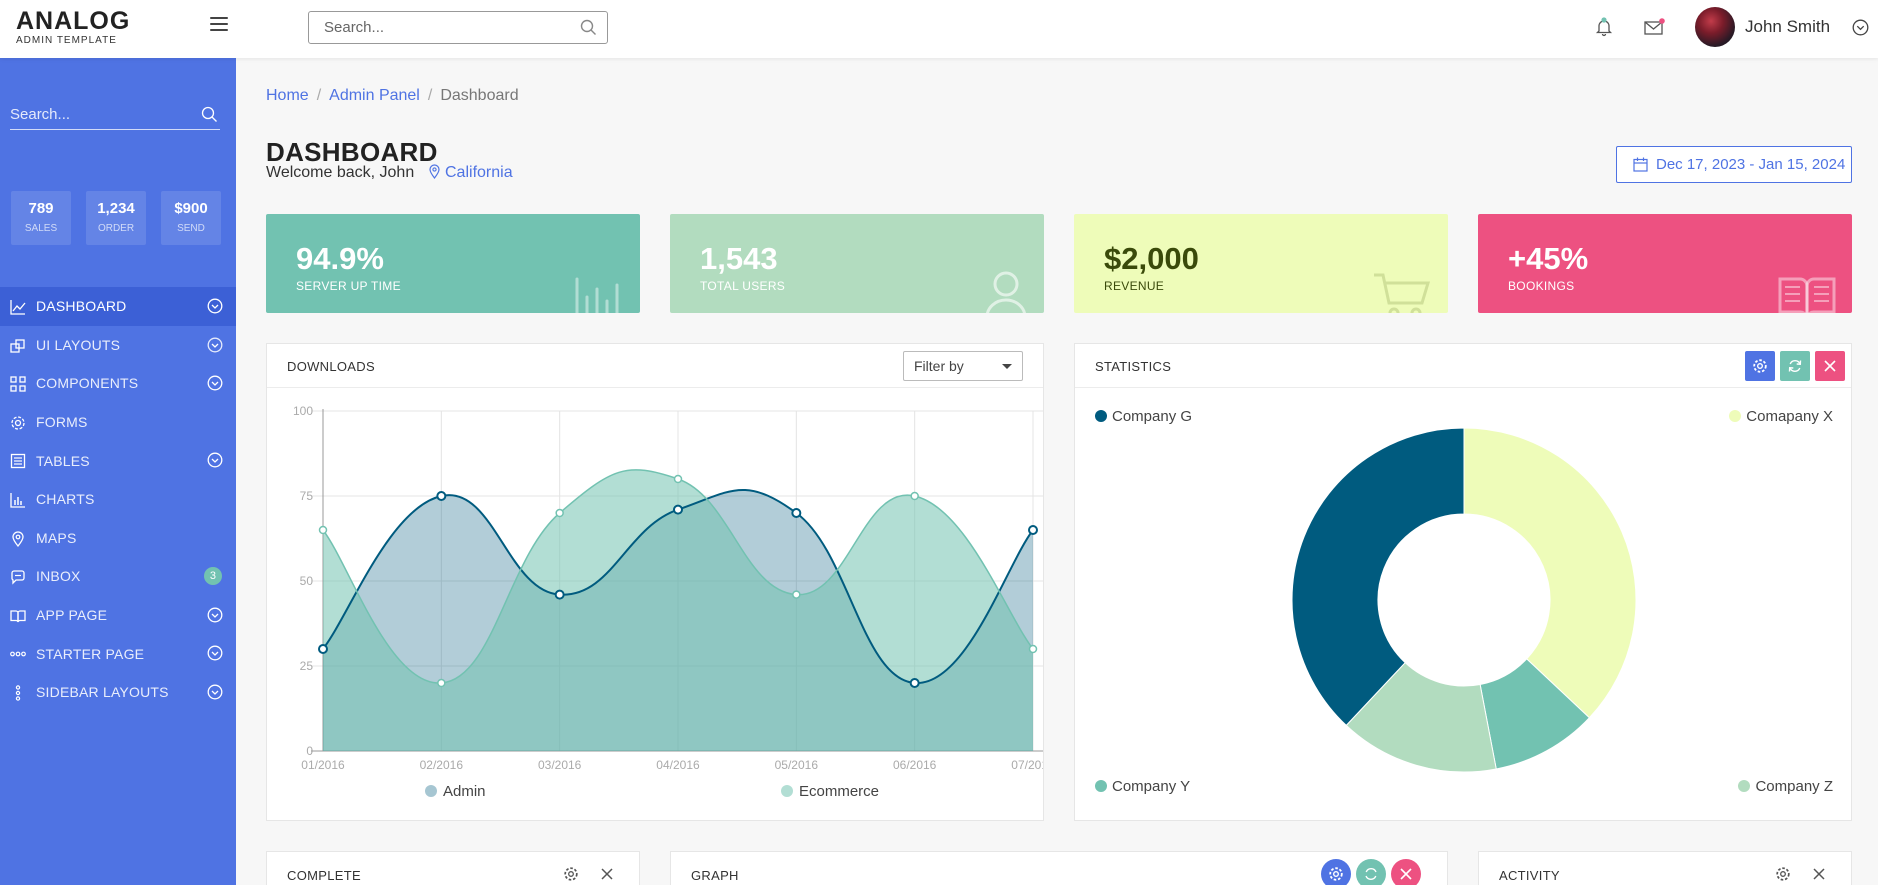 The width and height of the screenshot is (1878, 885). I want to click on kpi-label: SERVER UP TIME, so click(348, 286).